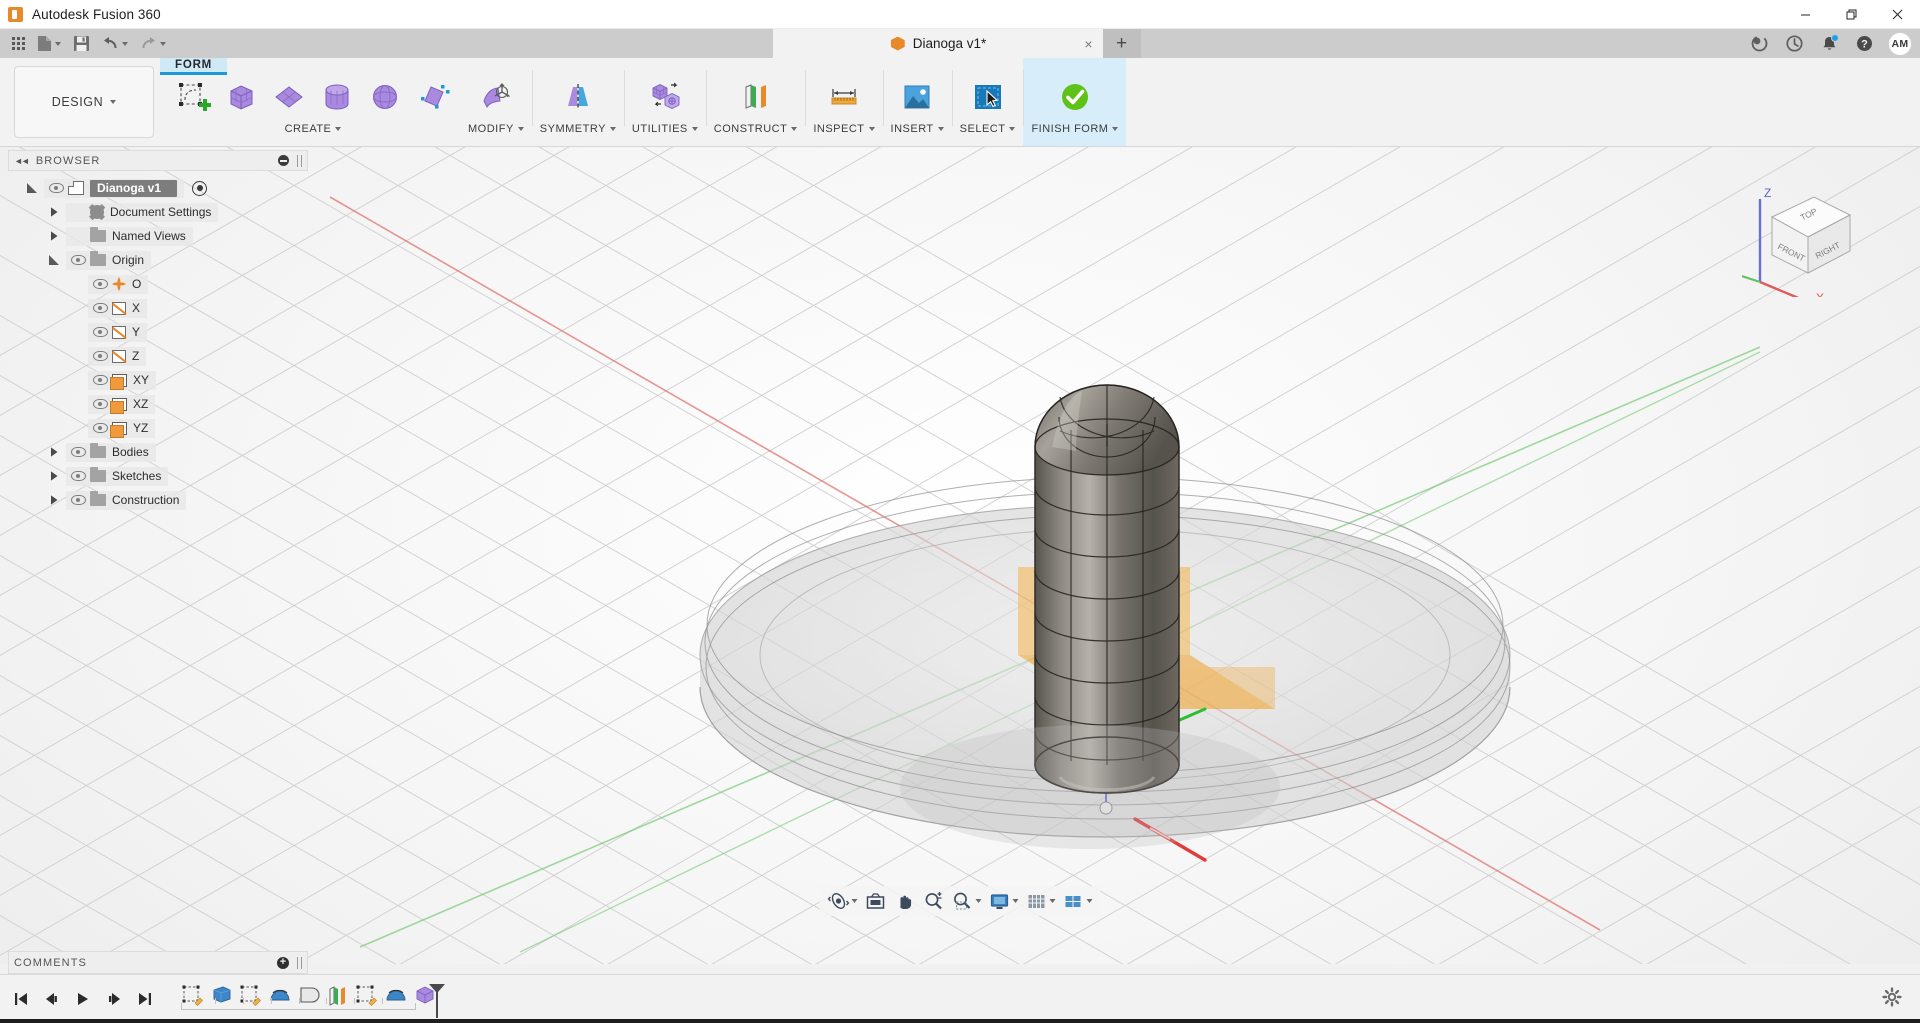 Image resolution: width=1920 pixels, height=1023 pixels. Describe the element at coordinates (114, 999) in the screenshot. I see `step-forward-button` at that location.